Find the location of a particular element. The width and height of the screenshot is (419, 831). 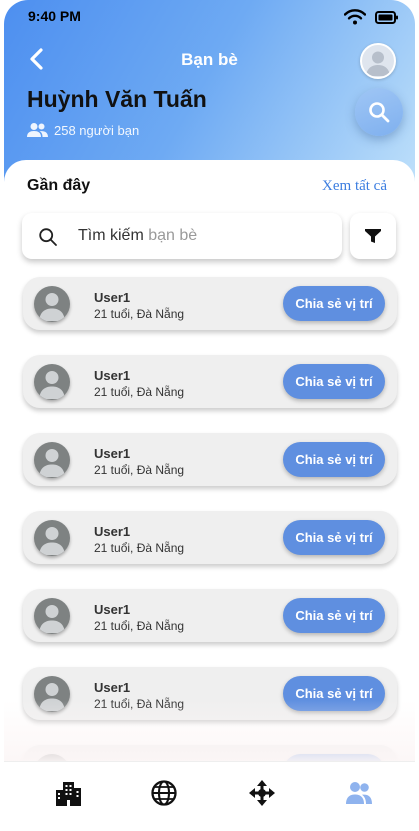

see-all-link: Xem tất cả is located at coordinates (354, 186).